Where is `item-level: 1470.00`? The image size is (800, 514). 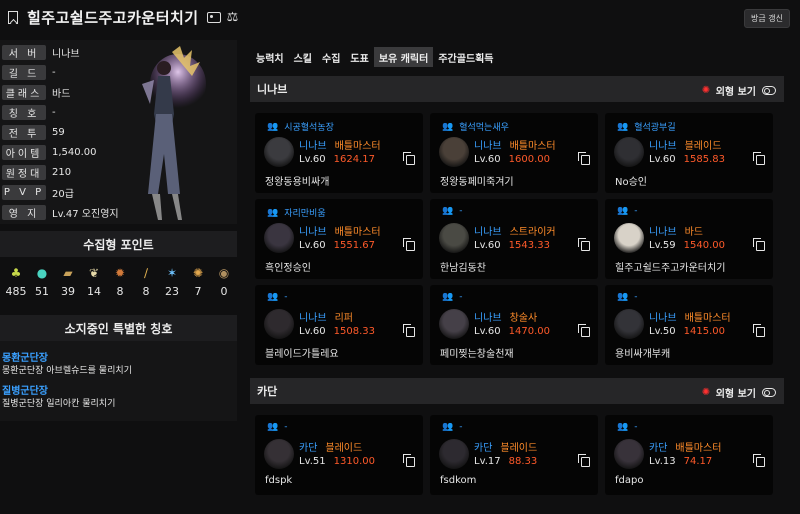
item-level: 1470.00 is located at coordinates (529, 331).